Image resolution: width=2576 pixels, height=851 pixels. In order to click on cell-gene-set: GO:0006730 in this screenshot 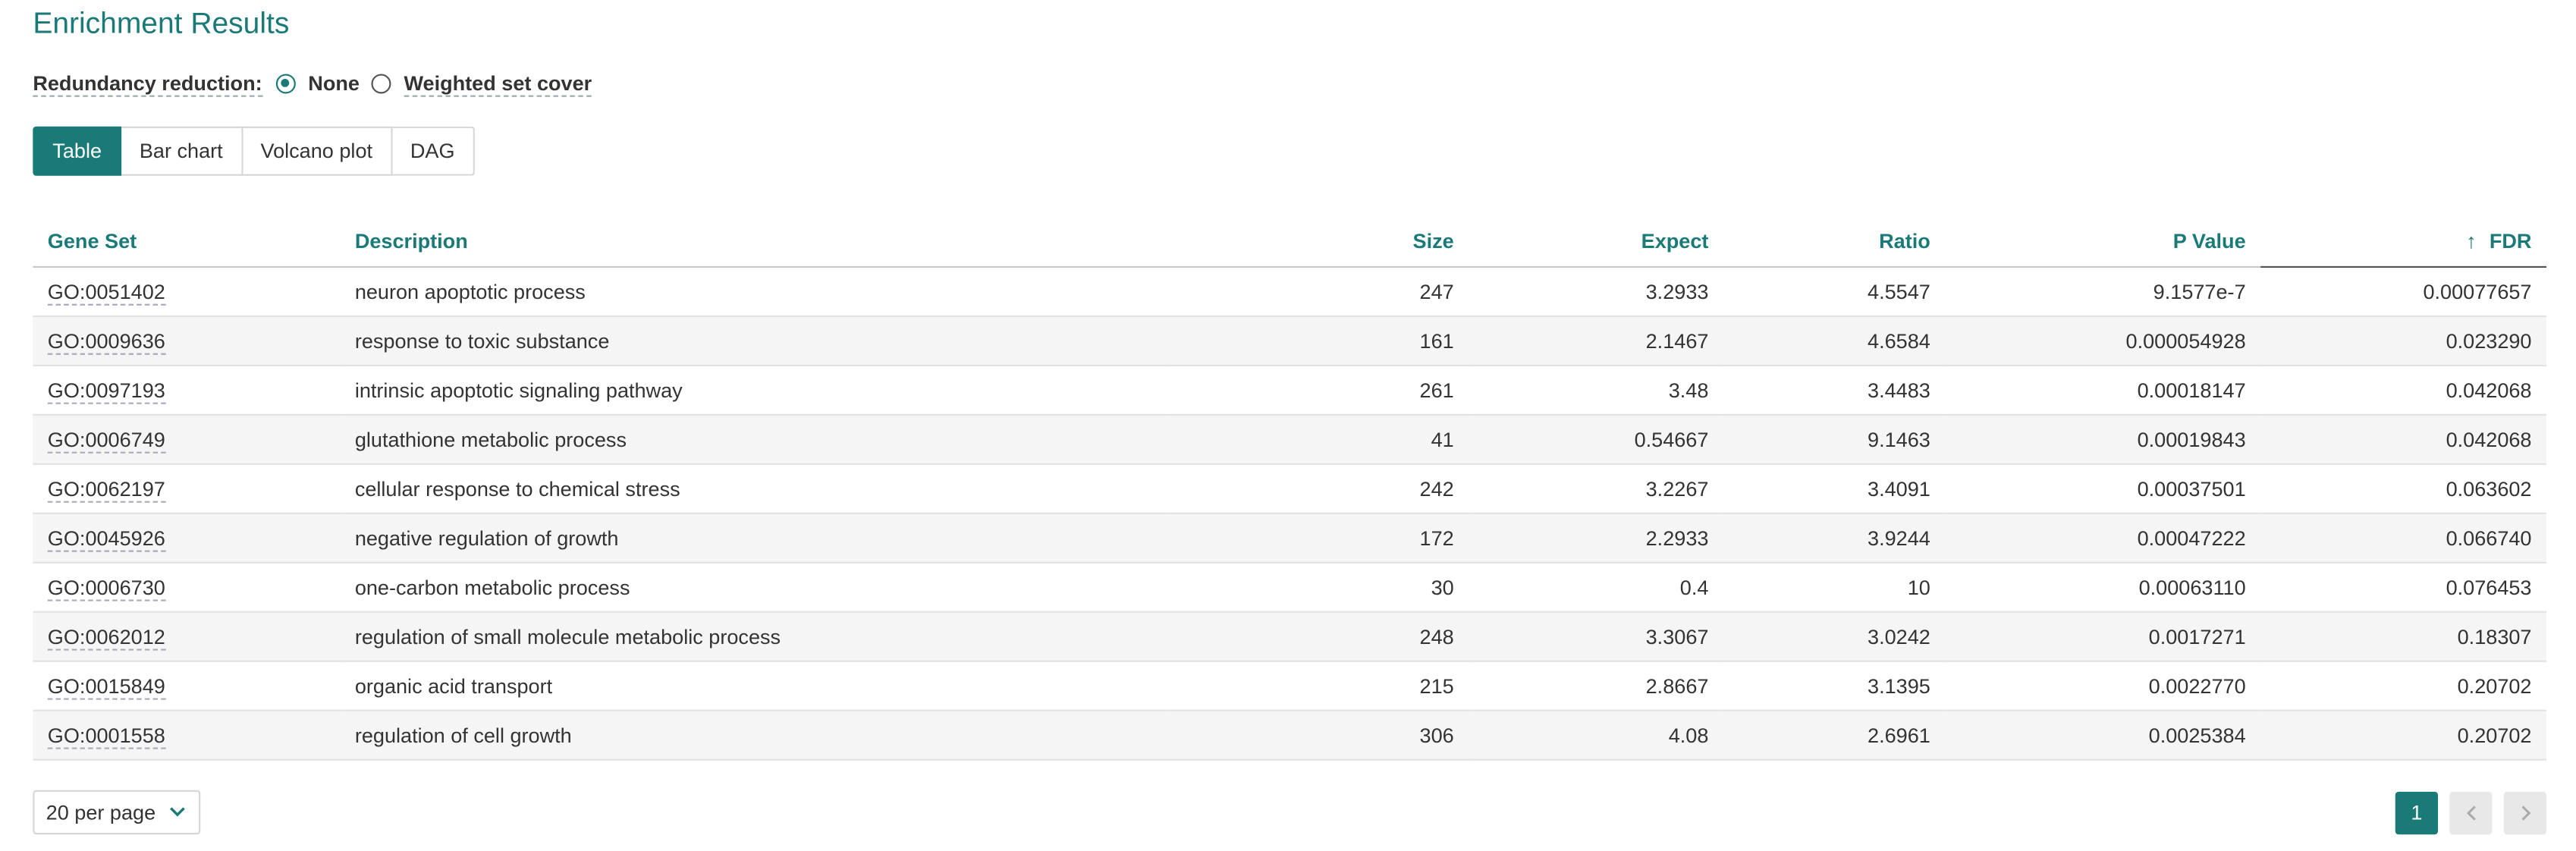, I will do `click(187, 587)`.